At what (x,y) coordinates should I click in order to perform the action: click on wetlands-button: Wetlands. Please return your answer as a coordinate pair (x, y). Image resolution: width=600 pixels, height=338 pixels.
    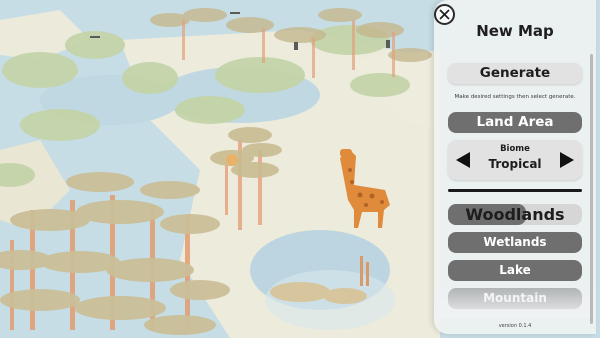
    Looking at the image, I should click on (515, 242).